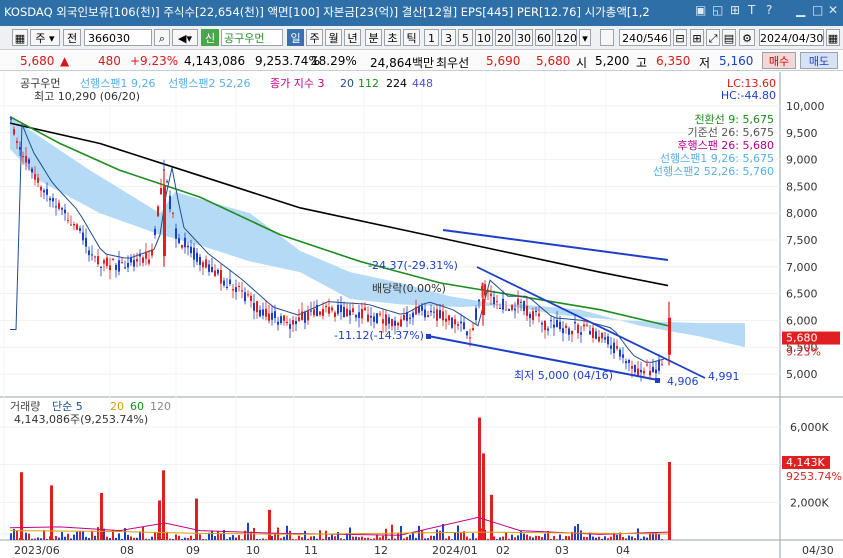  Describe the element at coordinates (645, 37) in the screenshot. I see `range-input: 240/546` at that location.